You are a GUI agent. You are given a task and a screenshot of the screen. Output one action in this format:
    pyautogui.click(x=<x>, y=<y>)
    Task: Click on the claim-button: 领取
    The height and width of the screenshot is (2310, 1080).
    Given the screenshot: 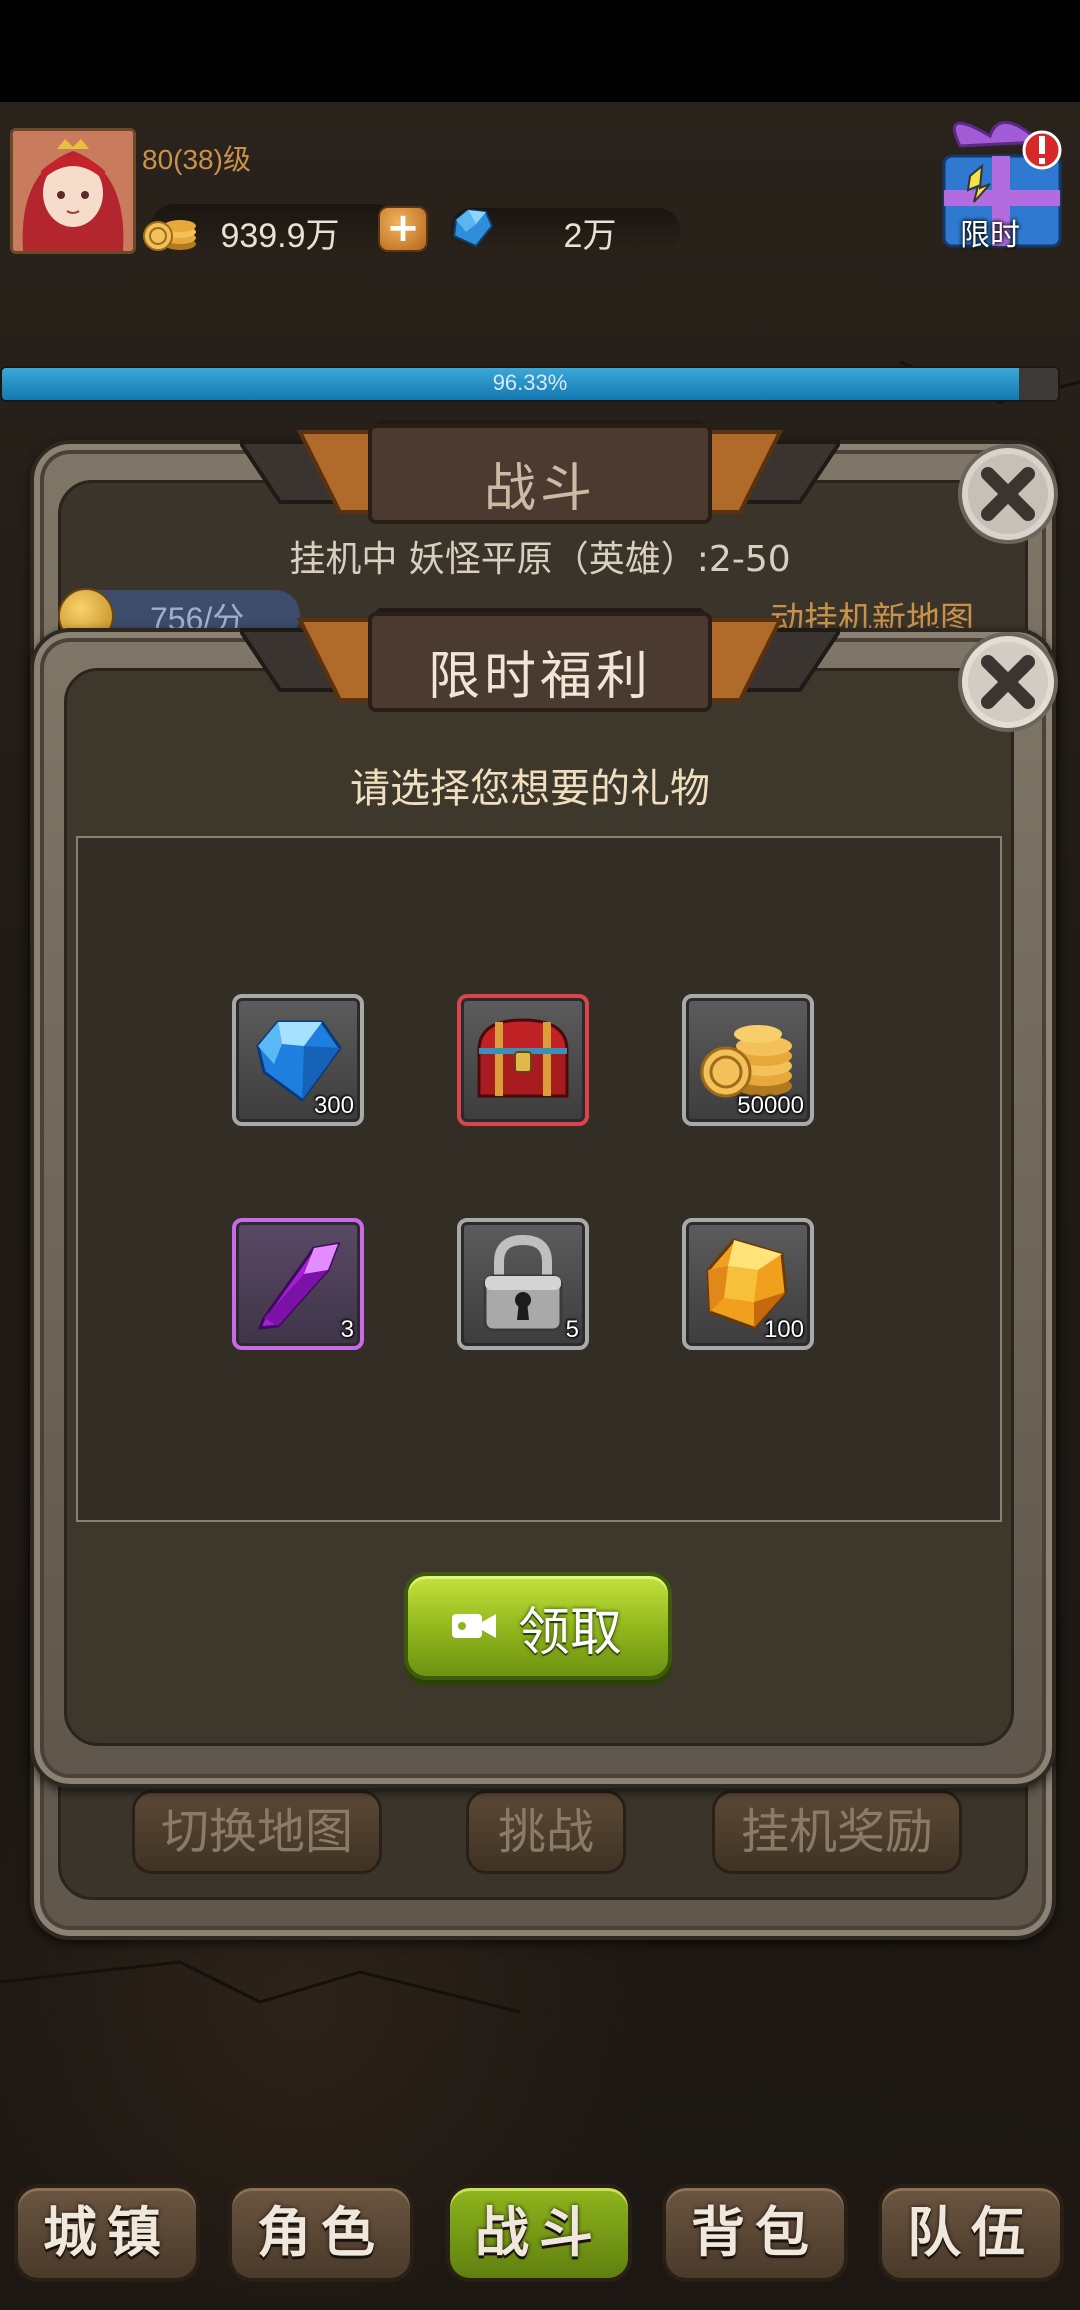 What is the action you would take?
    pyautogui.click(x=538, y=1626)
    